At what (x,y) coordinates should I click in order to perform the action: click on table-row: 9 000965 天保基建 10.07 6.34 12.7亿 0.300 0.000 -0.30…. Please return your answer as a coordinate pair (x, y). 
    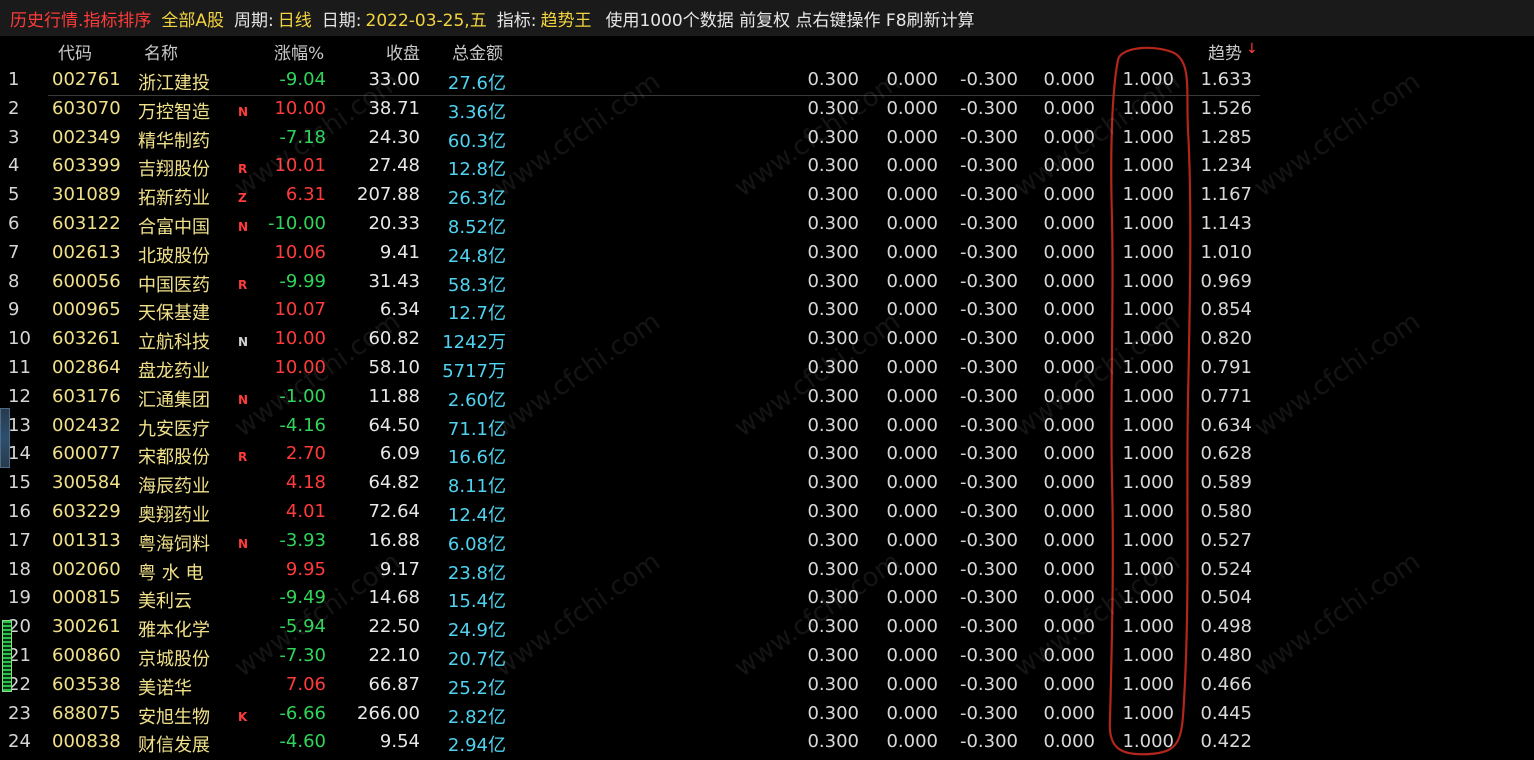
    Looking at the image, I should click on (767, 310).